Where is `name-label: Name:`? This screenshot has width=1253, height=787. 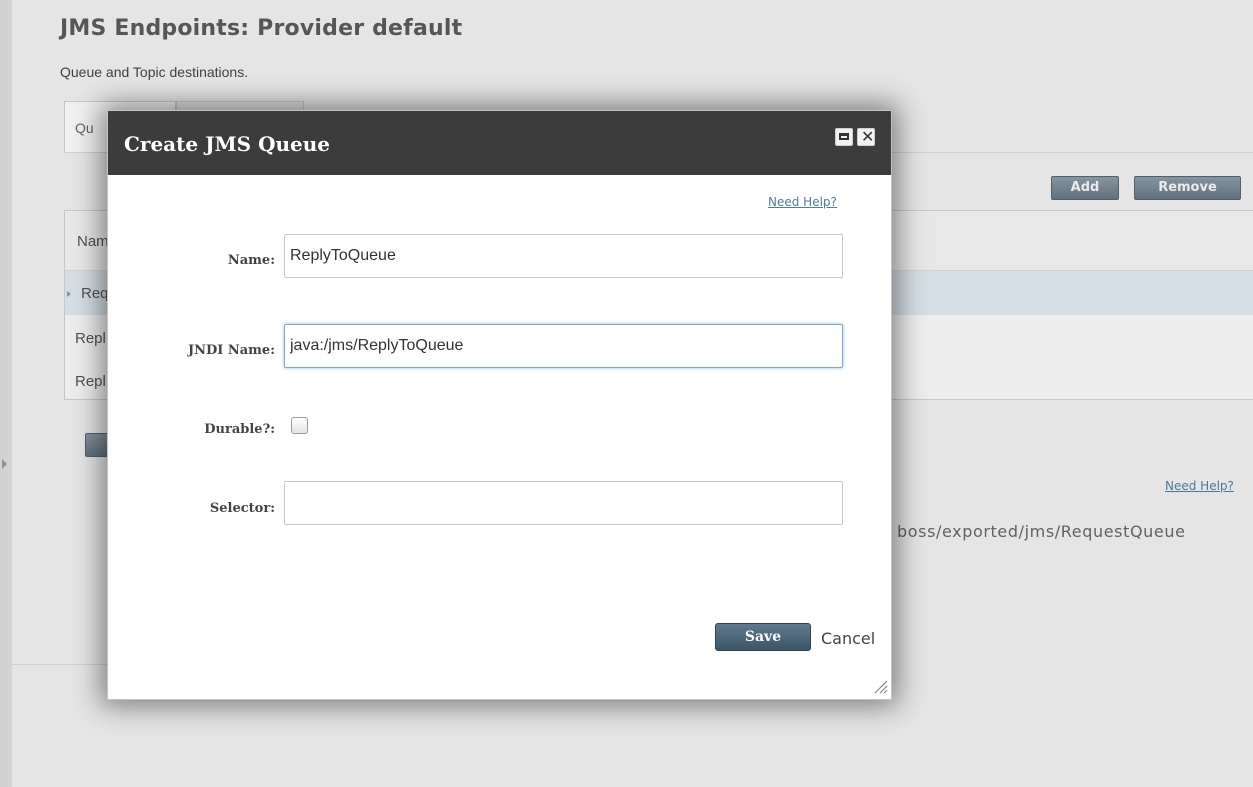 name-label: Name: is located at coordinates (251, 260).